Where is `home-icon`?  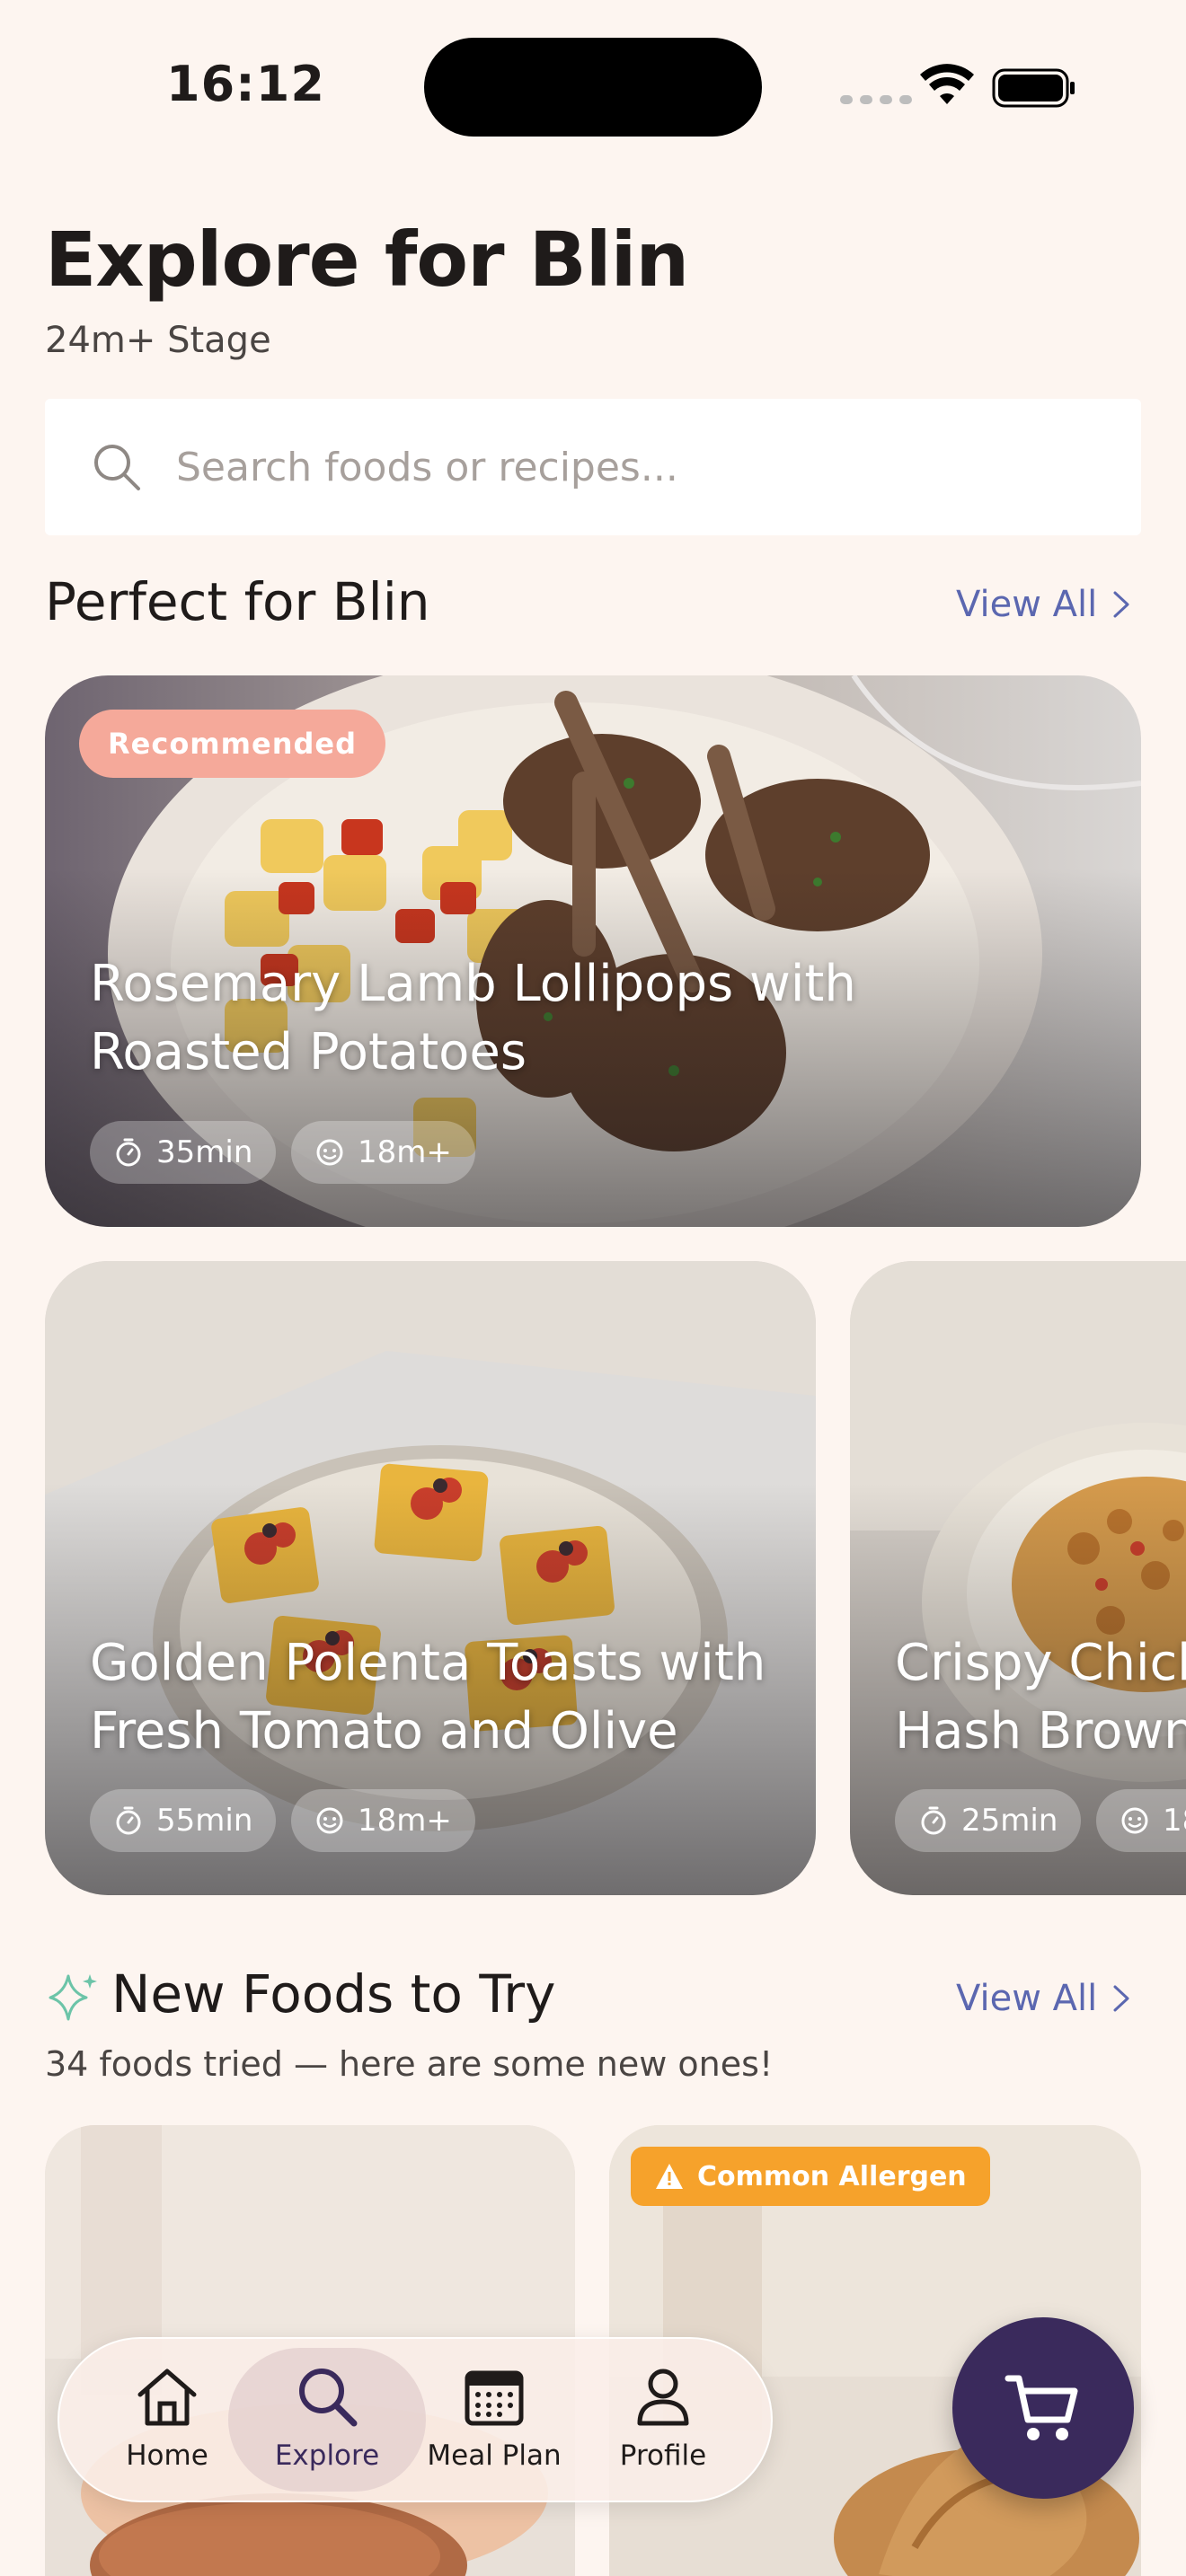 home-icon is located at coordinates (167, 2397).